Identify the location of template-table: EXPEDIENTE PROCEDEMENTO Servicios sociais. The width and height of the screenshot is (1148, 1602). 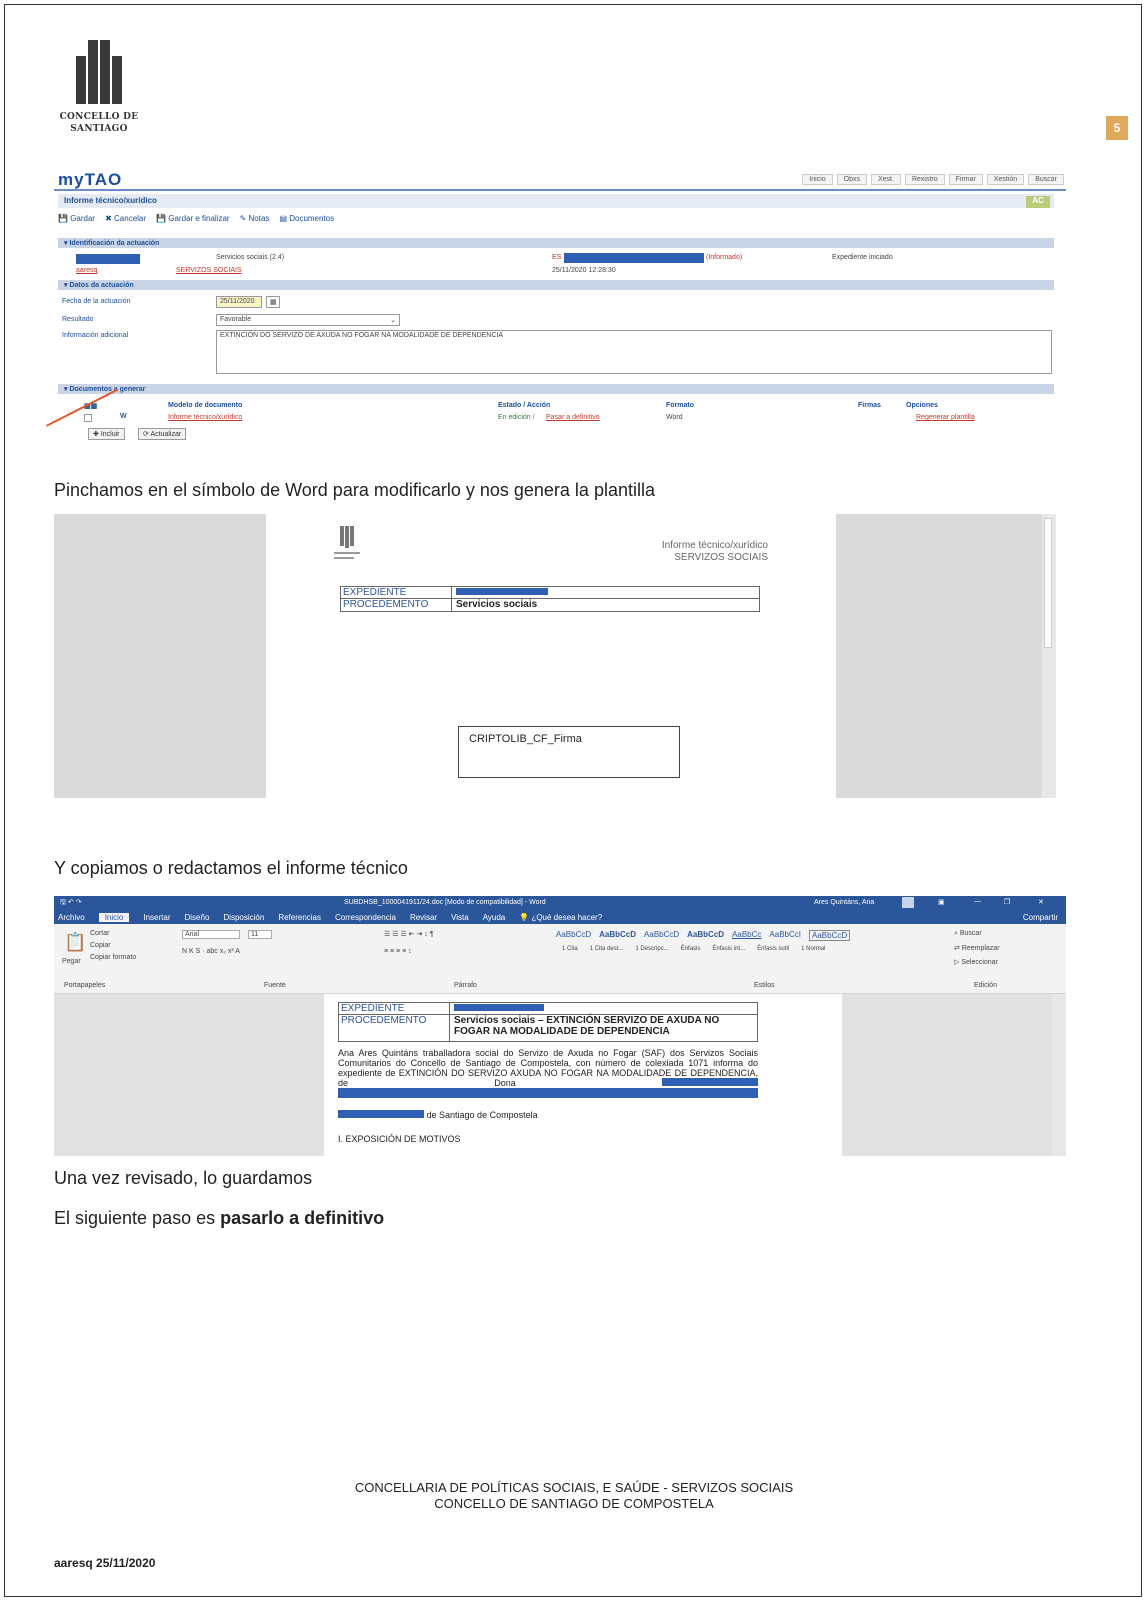
(550, 599).